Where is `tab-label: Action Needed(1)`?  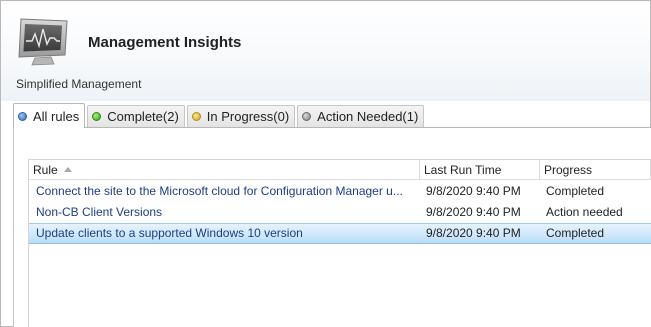 tab-label: Action Needed(1) is located at coordinates (368, 116).